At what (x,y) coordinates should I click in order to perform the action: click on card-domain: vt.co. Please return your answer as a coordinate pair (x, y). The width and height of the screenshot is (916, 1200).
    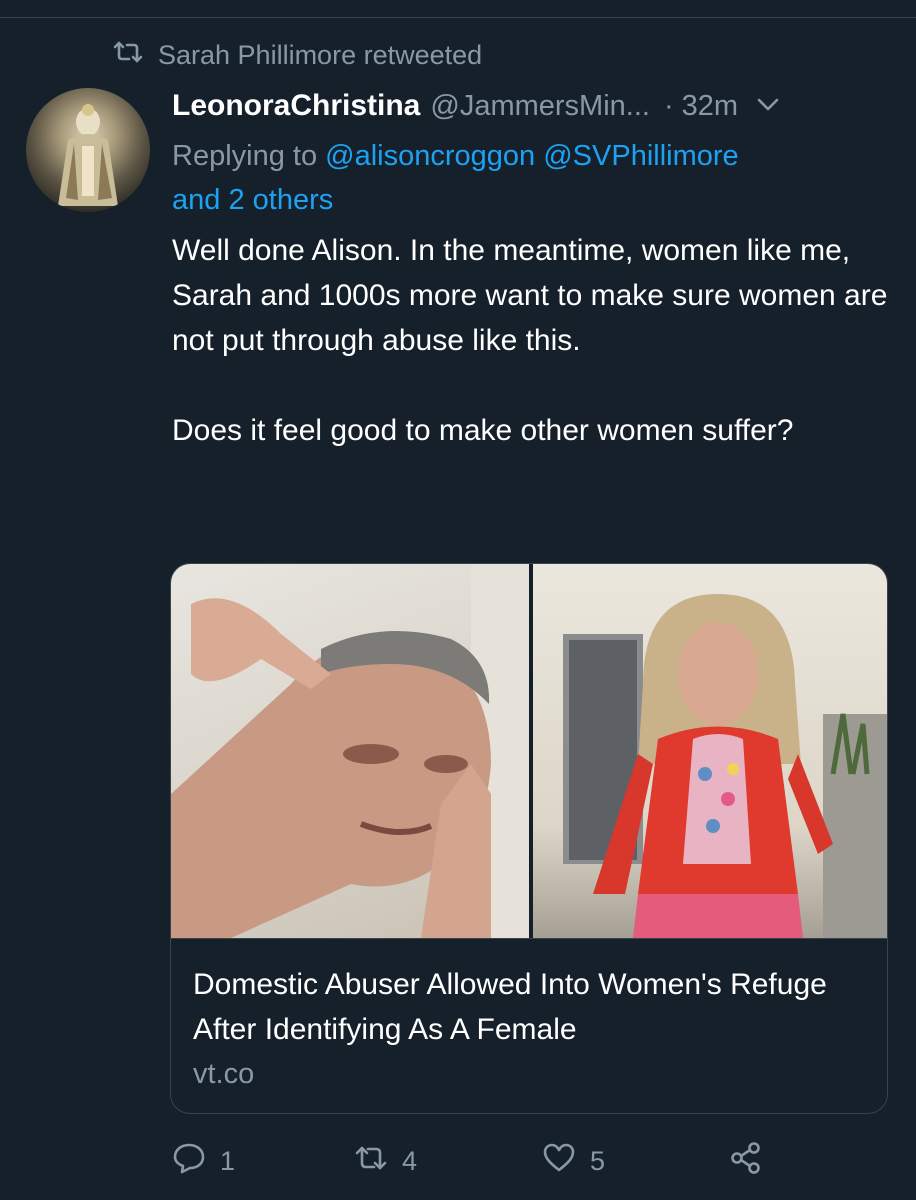
    Looking at the image, I should click on (224, 1074).